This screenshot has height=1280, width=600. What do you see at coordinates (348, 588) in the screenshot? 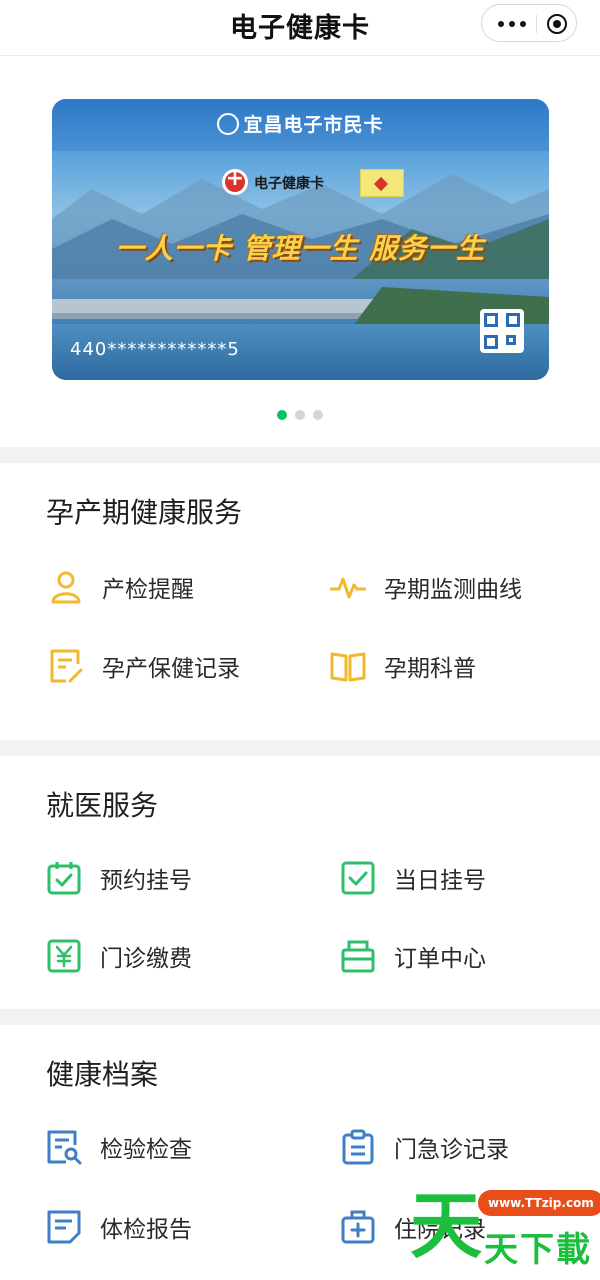
I see `pulse-icon` at bounding box center [348, 588].